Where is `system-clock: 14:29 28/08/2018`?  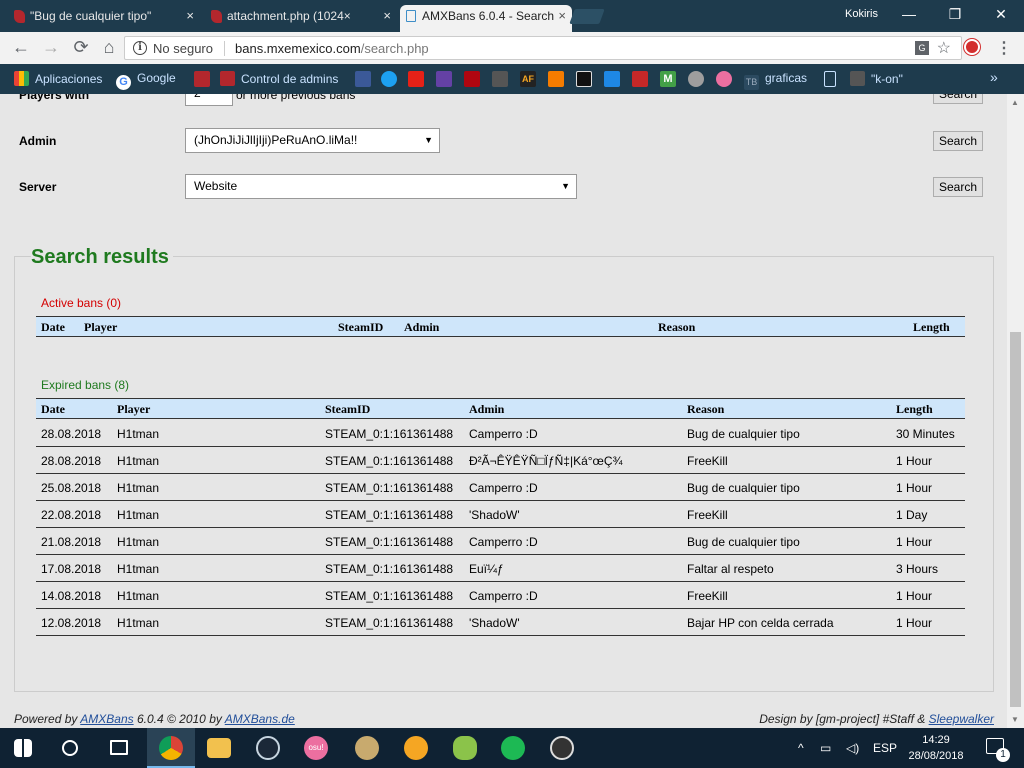 system-clock: 14:29 28/08/2018 is located at coordinates (936, 748).